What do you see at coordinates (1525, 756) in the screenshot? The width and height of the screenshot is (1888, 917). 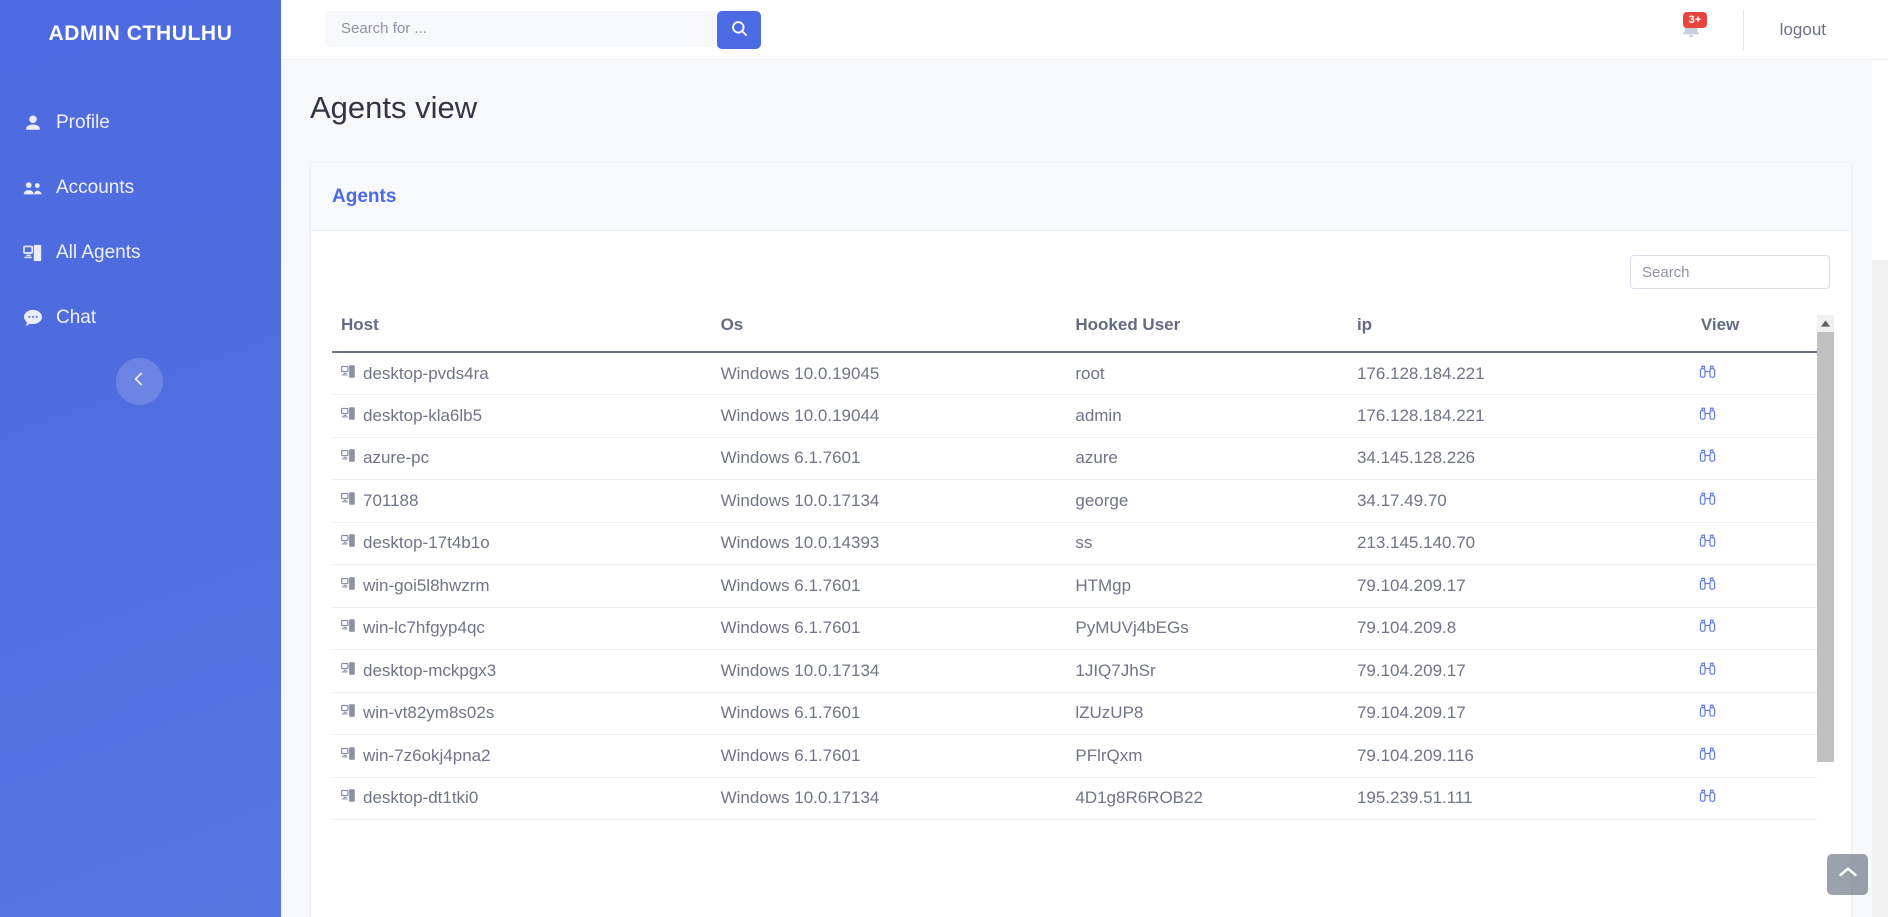 I see `cell-ip: 79.104.209.116` at bounding box center [1525, 756].